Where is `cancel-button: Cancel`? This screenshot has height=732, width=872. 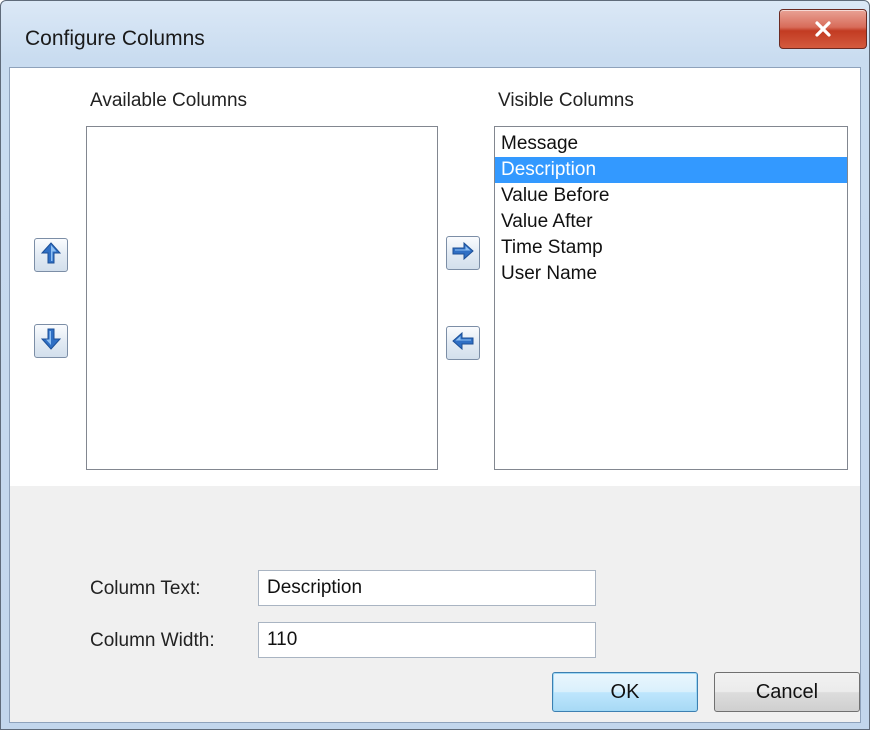
cancel-button: Cancel is located at coordinates (787, 692).